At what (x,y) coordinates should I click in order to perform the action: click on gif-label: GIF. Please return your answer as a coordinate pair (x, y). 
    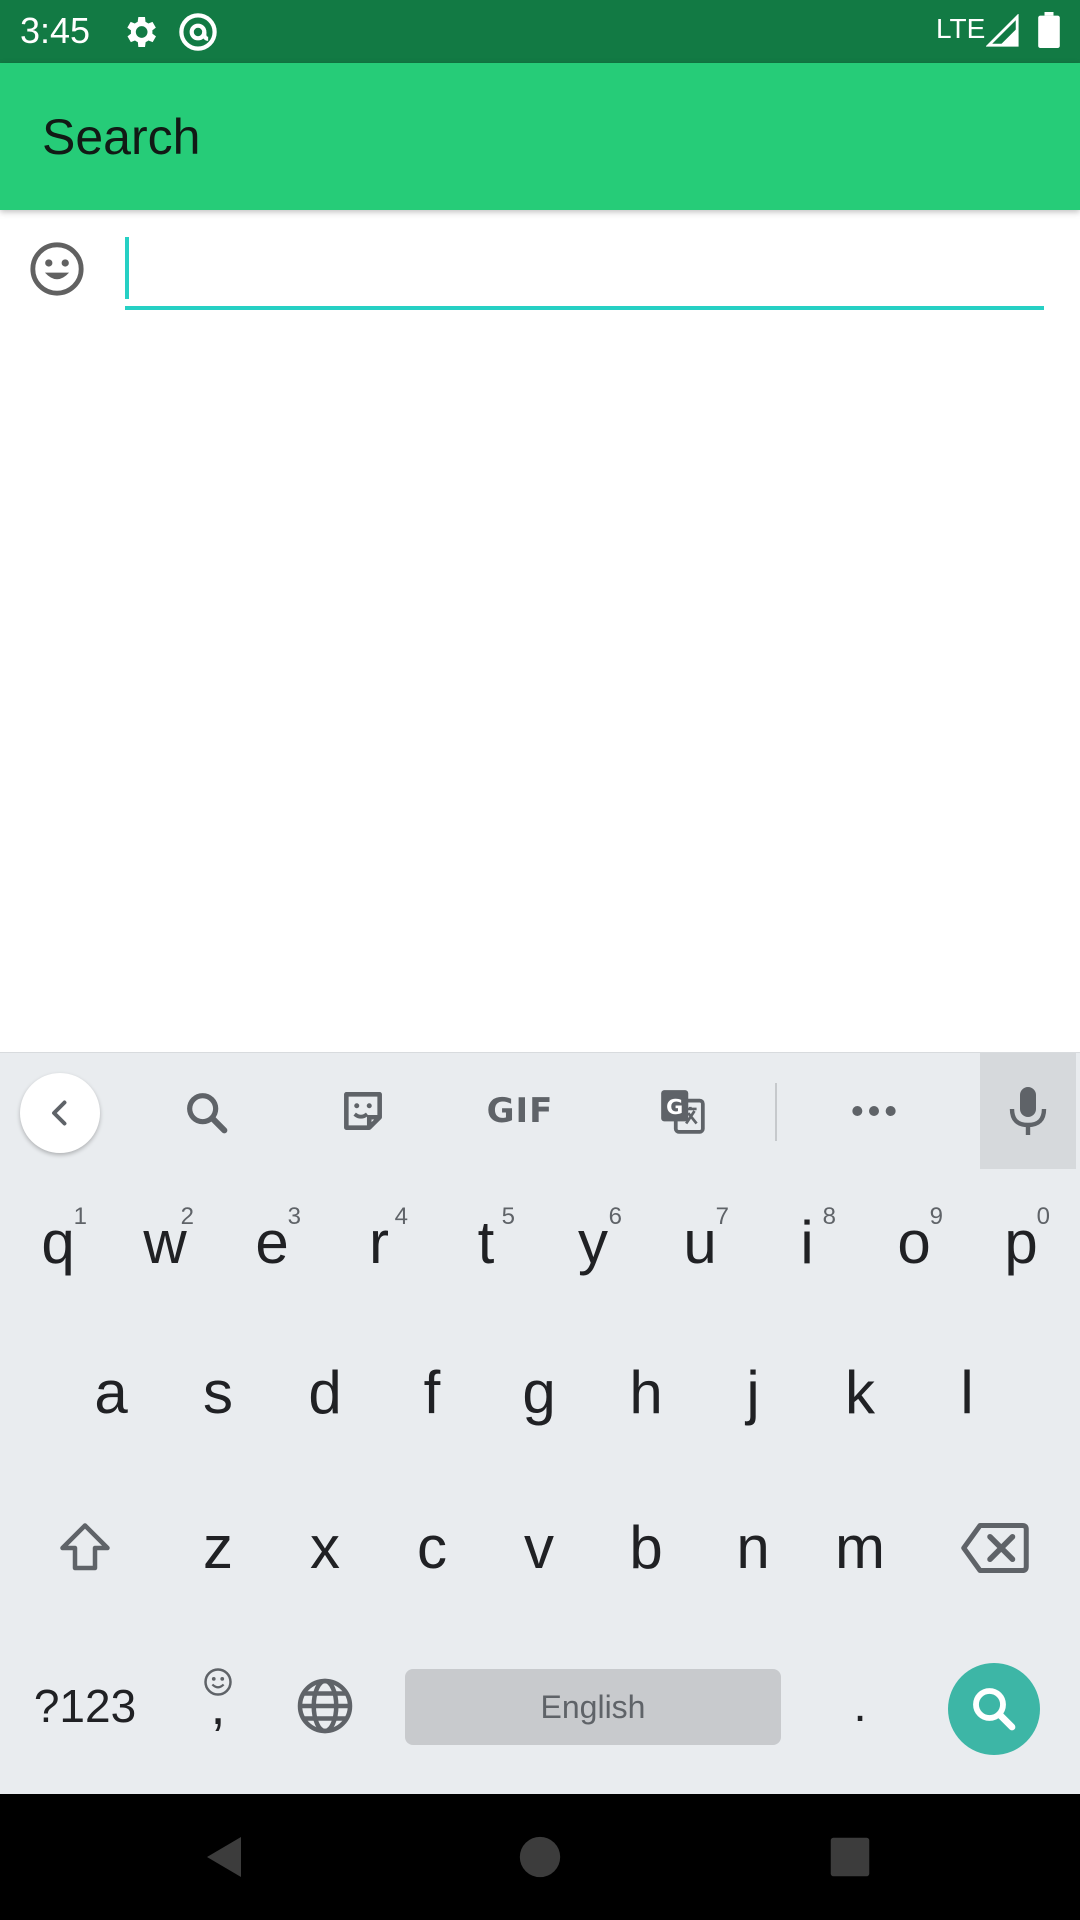
    Looking at the image, I should click on (520, 1111).